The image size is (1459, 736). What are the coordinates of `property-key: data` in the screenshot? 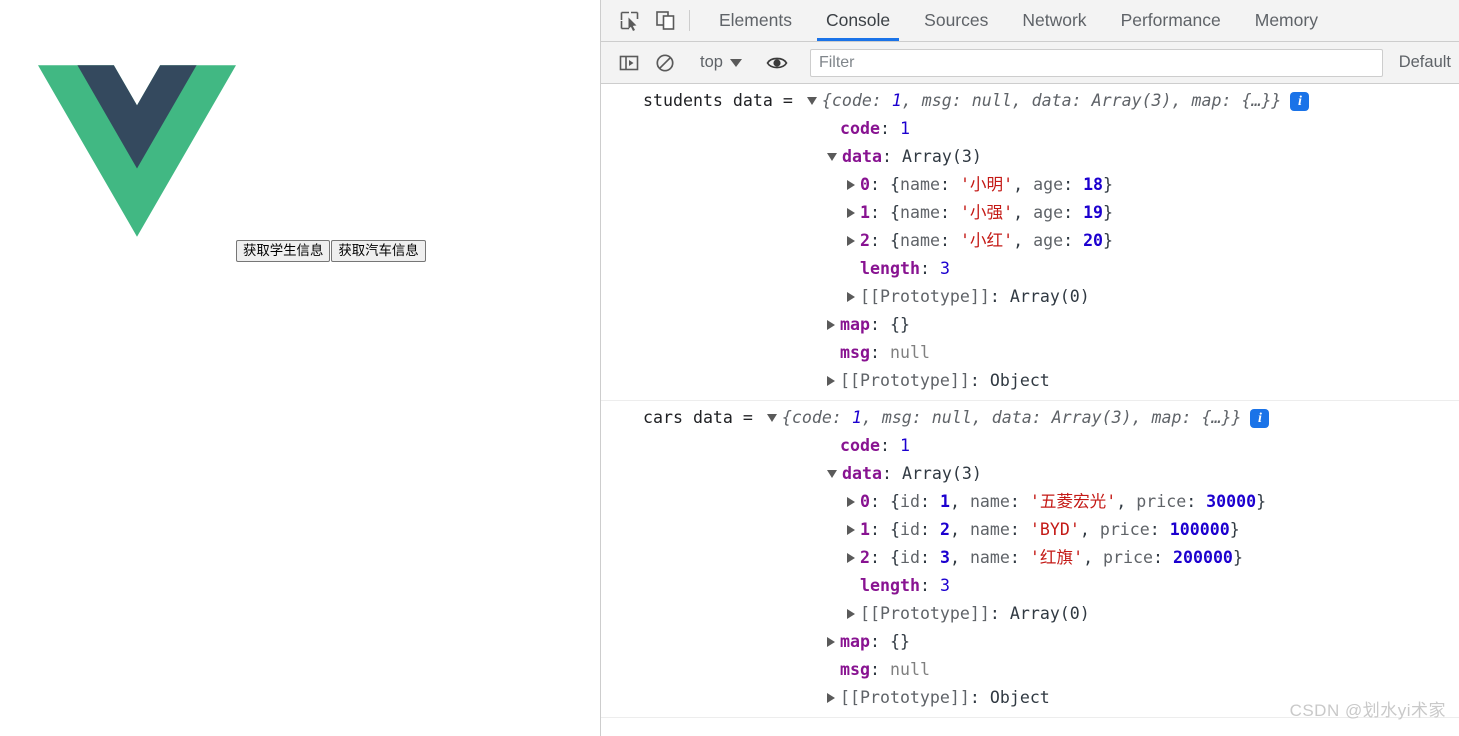 It's located at (862, 156).